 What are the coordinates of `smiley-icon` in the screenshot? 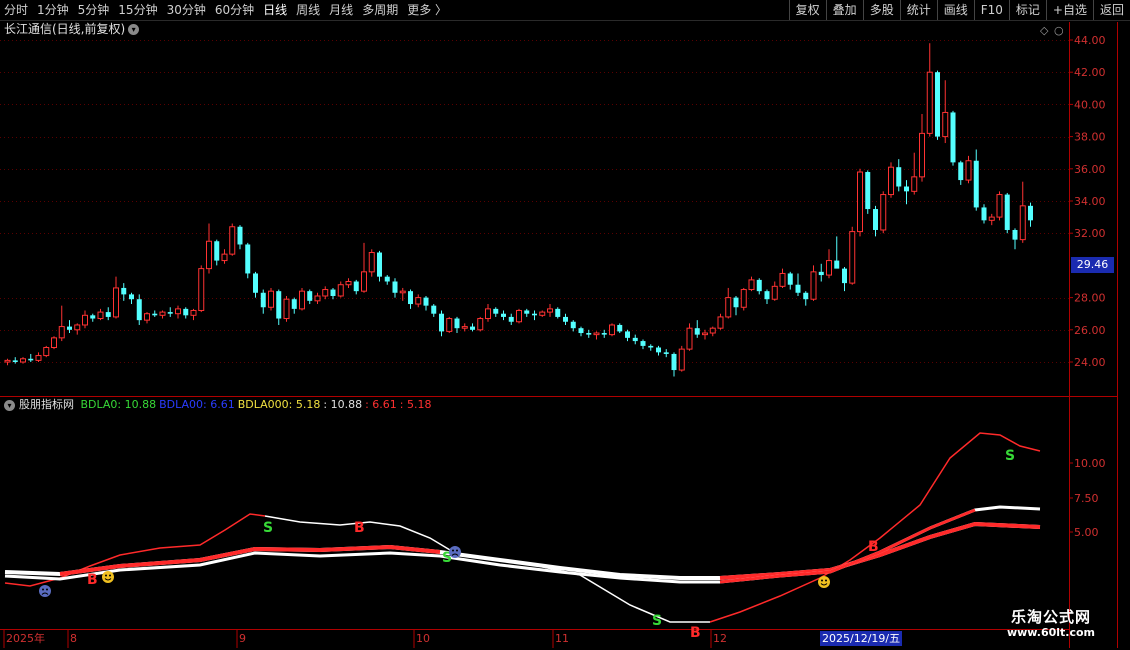 It's located at (824, 582).